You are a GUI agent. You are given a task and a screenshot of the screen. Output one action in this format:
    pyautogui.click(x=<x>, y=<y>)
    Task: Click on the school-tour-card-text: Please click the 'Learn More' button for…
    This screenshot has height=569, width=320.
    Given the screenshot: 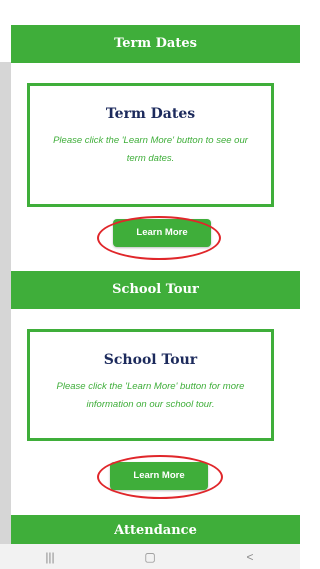 What is the action you would take?
    pyautogui.click(x=150, y=395)
    